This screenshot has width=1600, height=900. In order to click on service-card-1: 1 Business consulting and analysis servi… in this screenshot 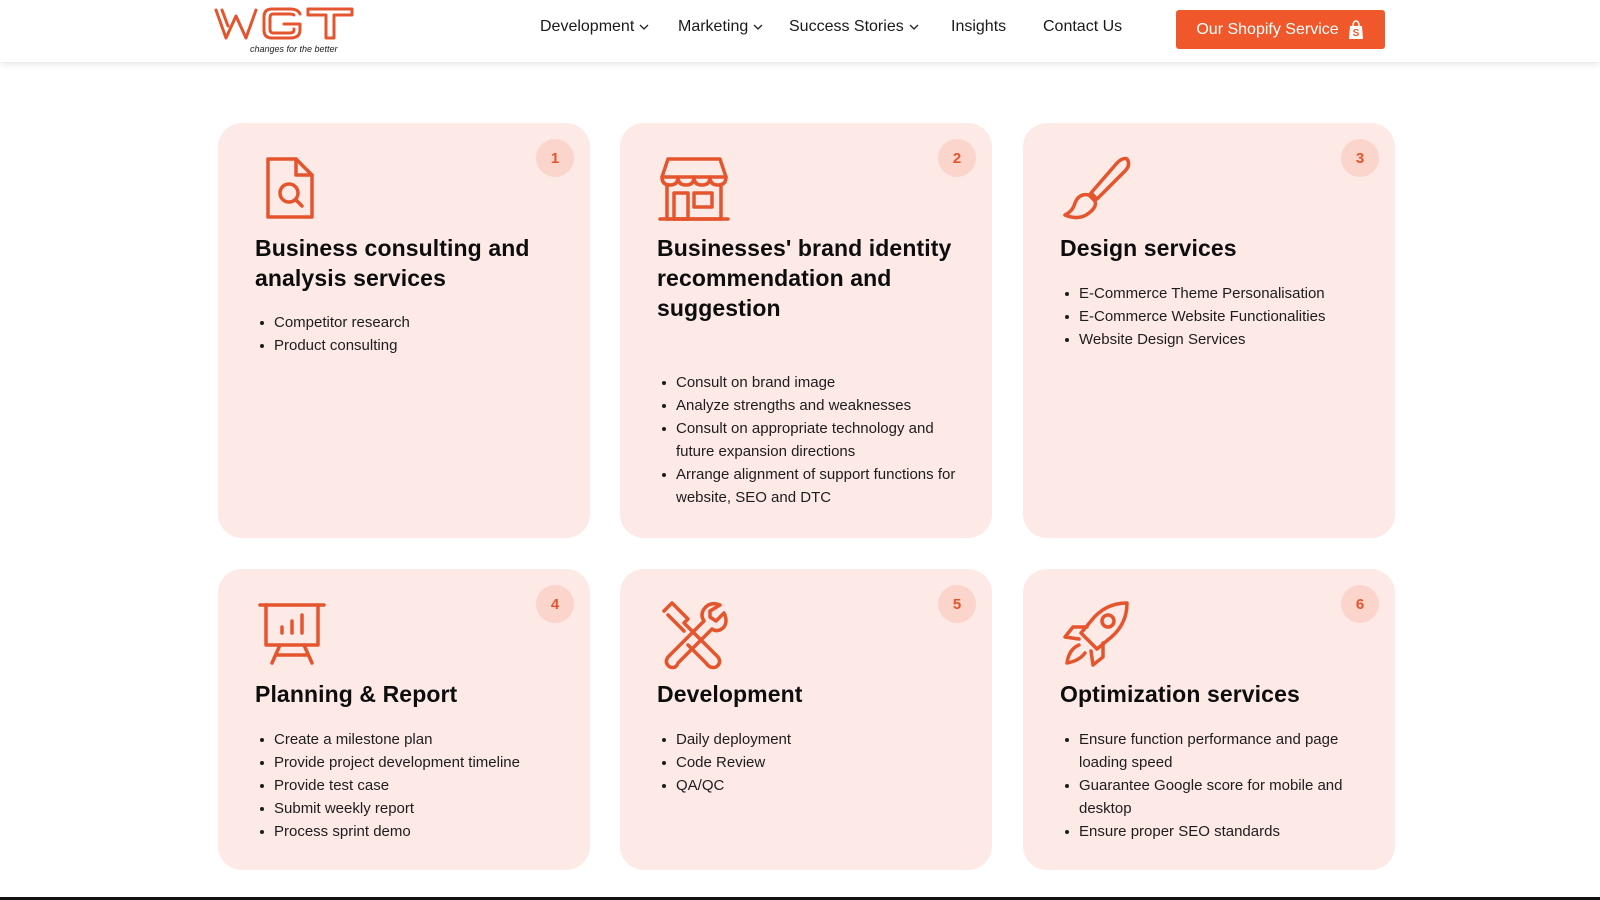, I will do `click(404, 330)`.